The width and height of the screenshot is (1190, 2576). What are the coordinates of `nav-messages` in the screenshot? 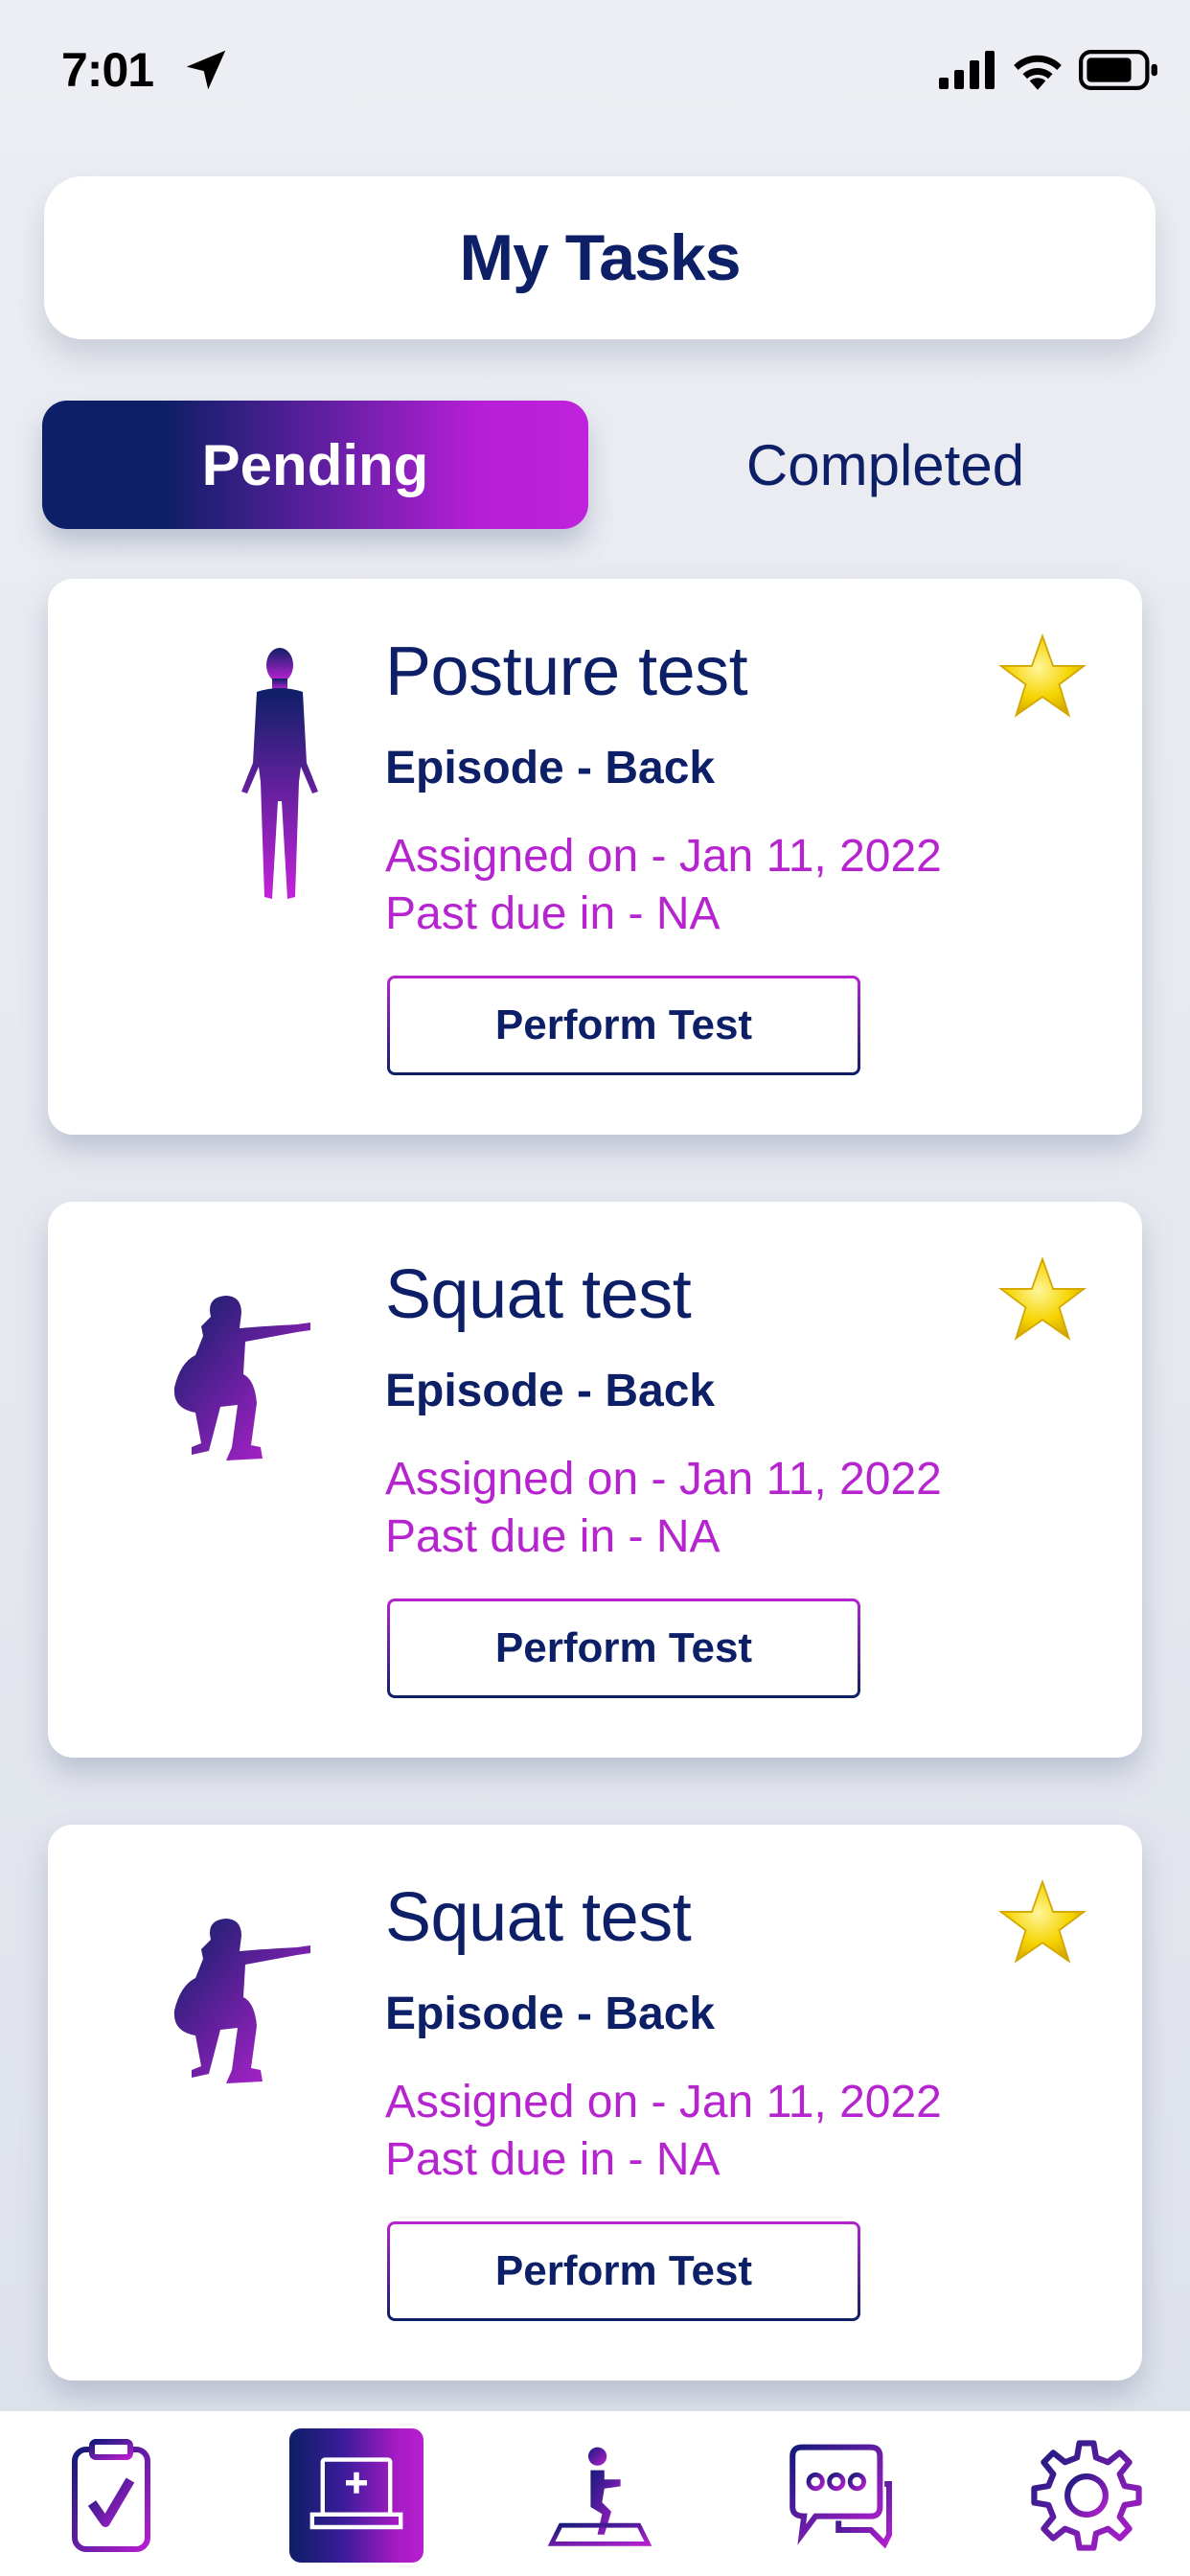 It's located at (843, 2495).